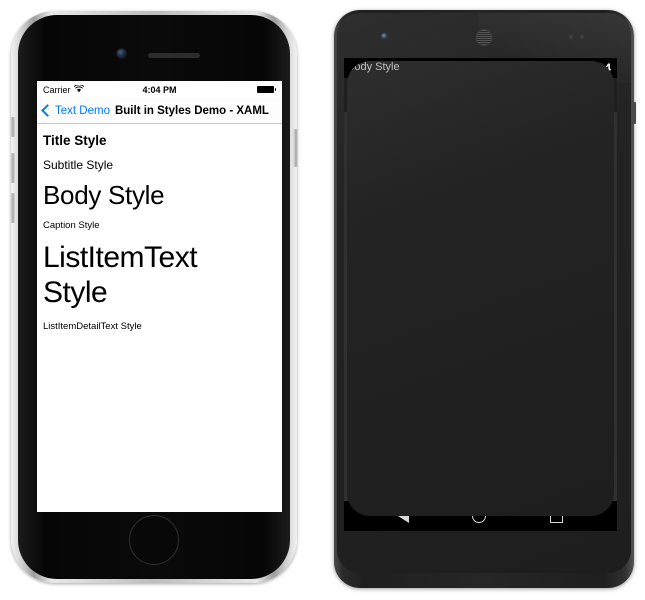 The image size is (645, 600). Describe the element at coordinates (57, 89) in the screenshot. I see `carrier-label: Carrier` at that location.